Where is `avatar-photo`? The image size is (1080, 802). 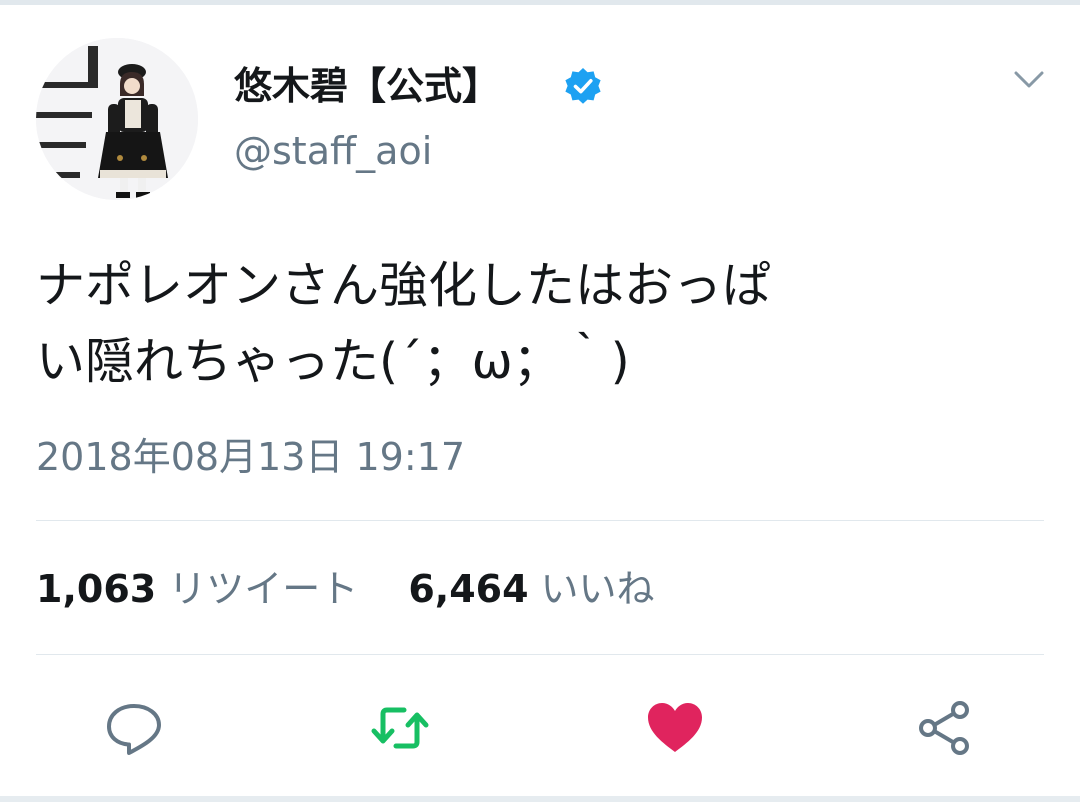 avatar-photo is located at coordinates (117, 119).